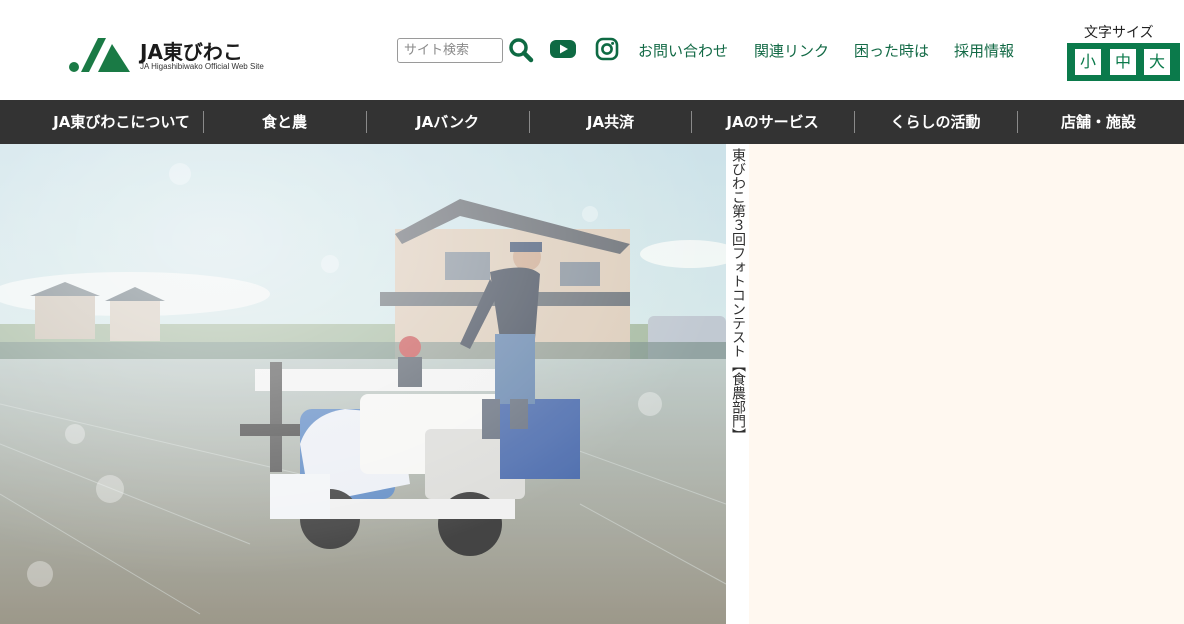 Image resolution: width=1184 pixels, height=624 pixels. Describe the element at coordinates (447, 122) in the screenshot. I see `nav-item-ja-bank: JAバンク` at that location.